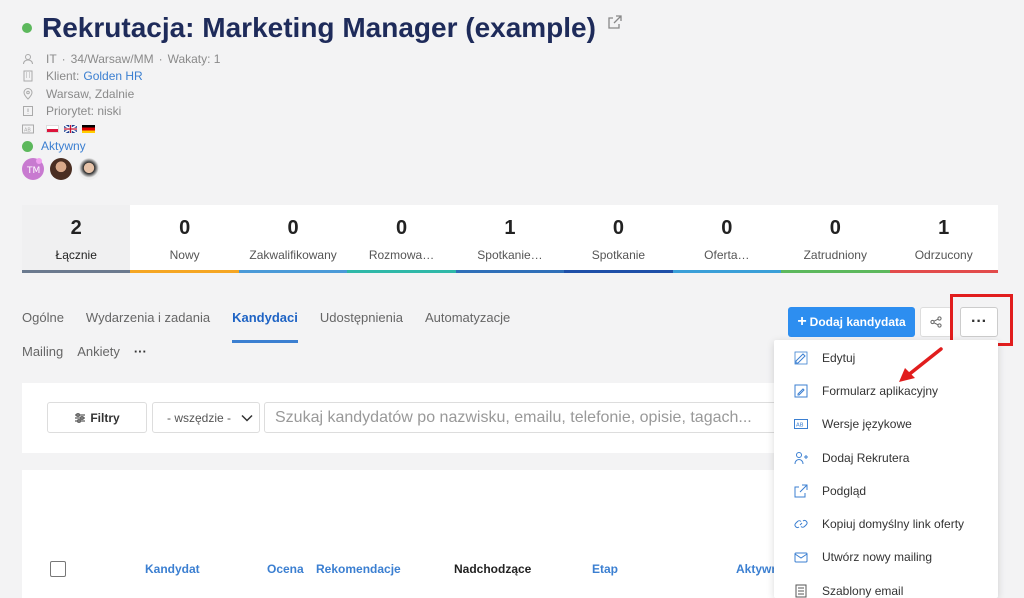  I want to click on building-icon, so click(28, 76).